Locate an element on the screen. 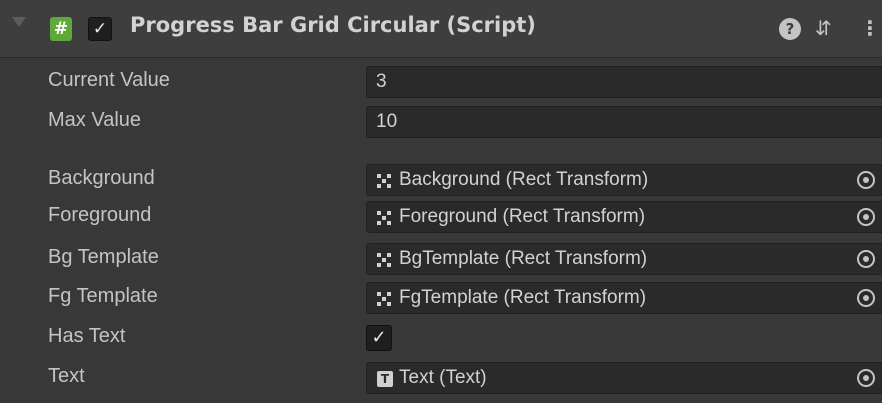 Image resolution: width=882 pixels, height=403 pixels. field-row-text: Text T Text (Text) is located at coordinates (441, 378).